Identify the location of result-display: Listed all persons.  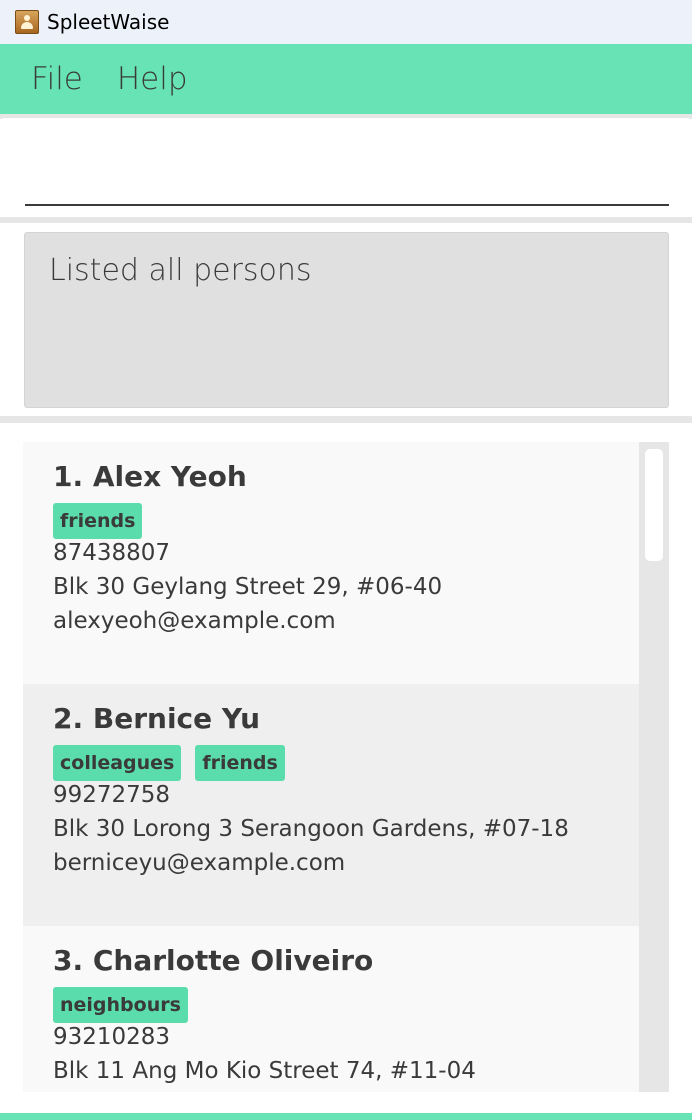
(346, 320).